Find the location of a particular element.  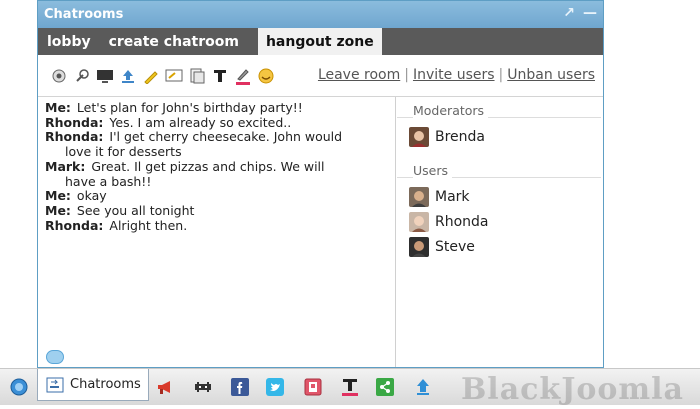

message-text: okay is located at coordinates (91, 196).